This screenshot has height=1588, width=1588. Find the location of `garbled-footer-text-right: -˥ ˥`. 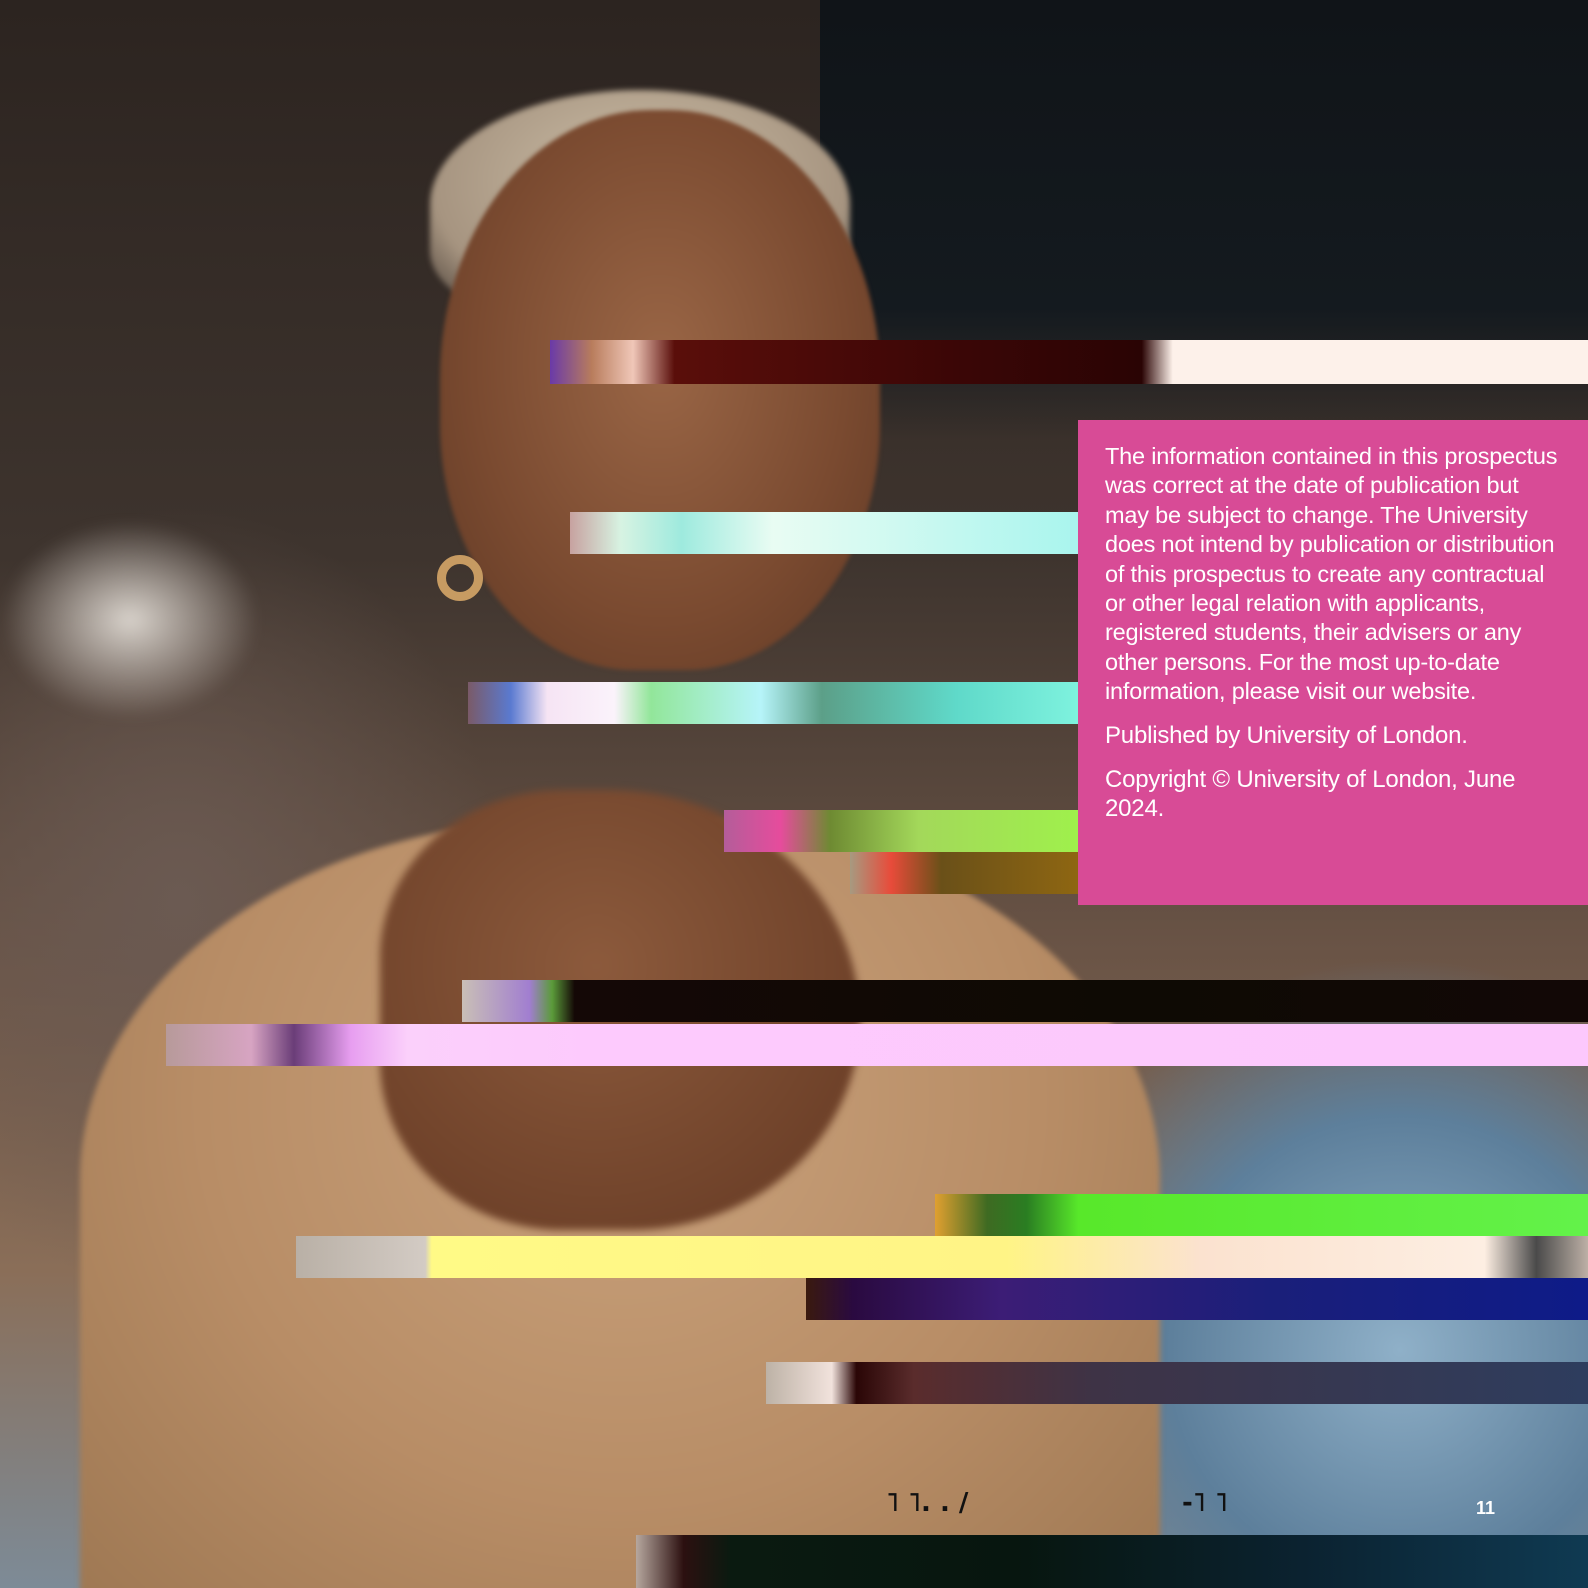

garbled-footer-text-right: -˥ ˥ is located at coordinates (1205, 1503).